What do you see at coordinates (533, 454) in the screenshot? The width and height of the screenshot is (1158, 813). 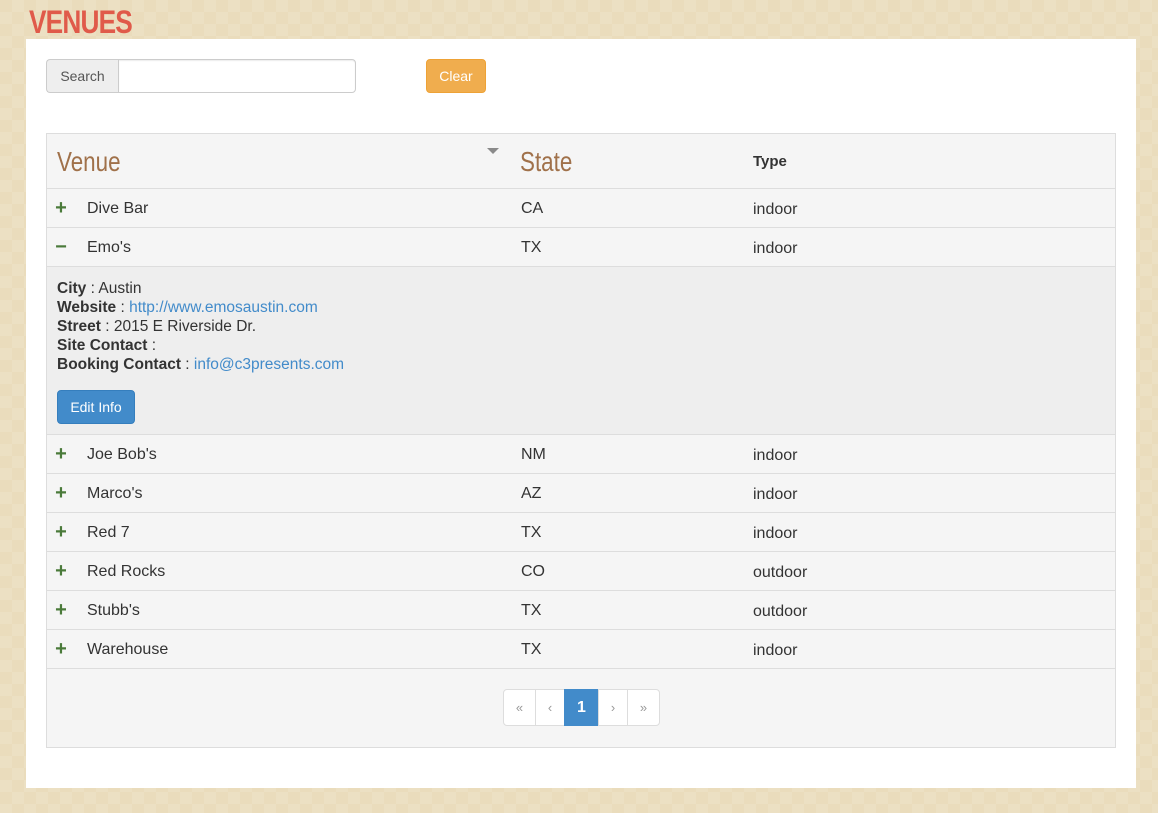 I see `cell-state: NM` at bounding box center [533, 454].